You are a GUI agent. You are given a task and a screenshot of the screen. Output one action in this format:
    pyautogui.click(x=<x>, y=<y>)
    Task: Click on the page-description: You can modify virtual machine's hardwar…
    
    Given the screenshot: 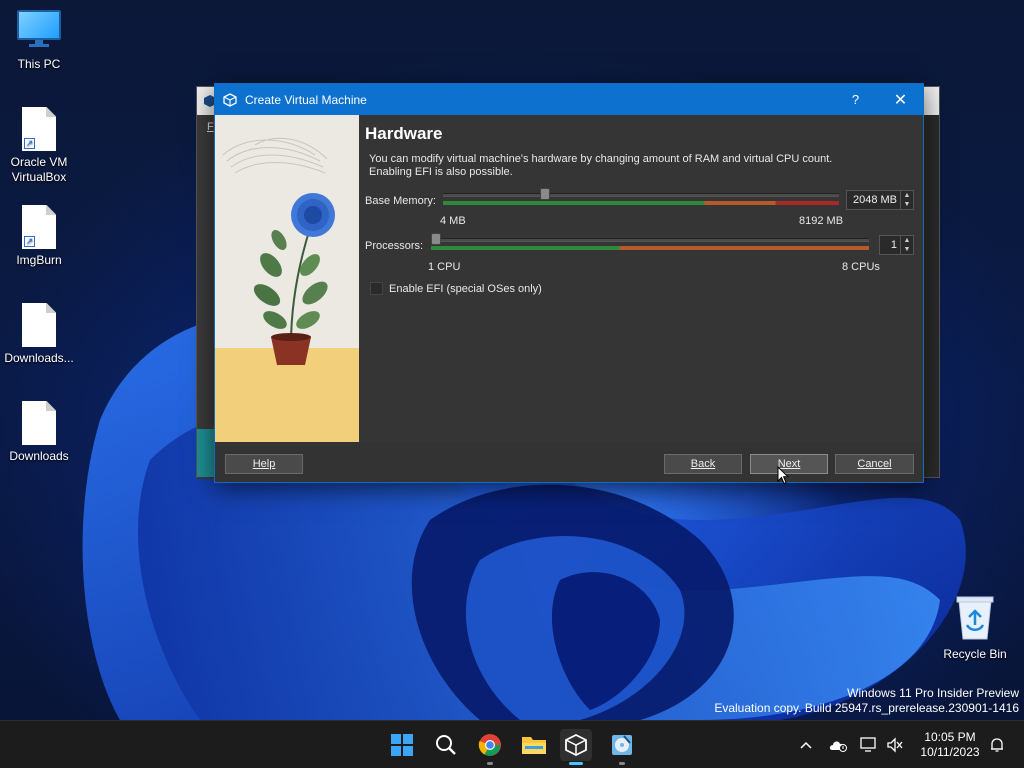 What is the action you would take?
    pyautogui.click(x=619, y=166)
    